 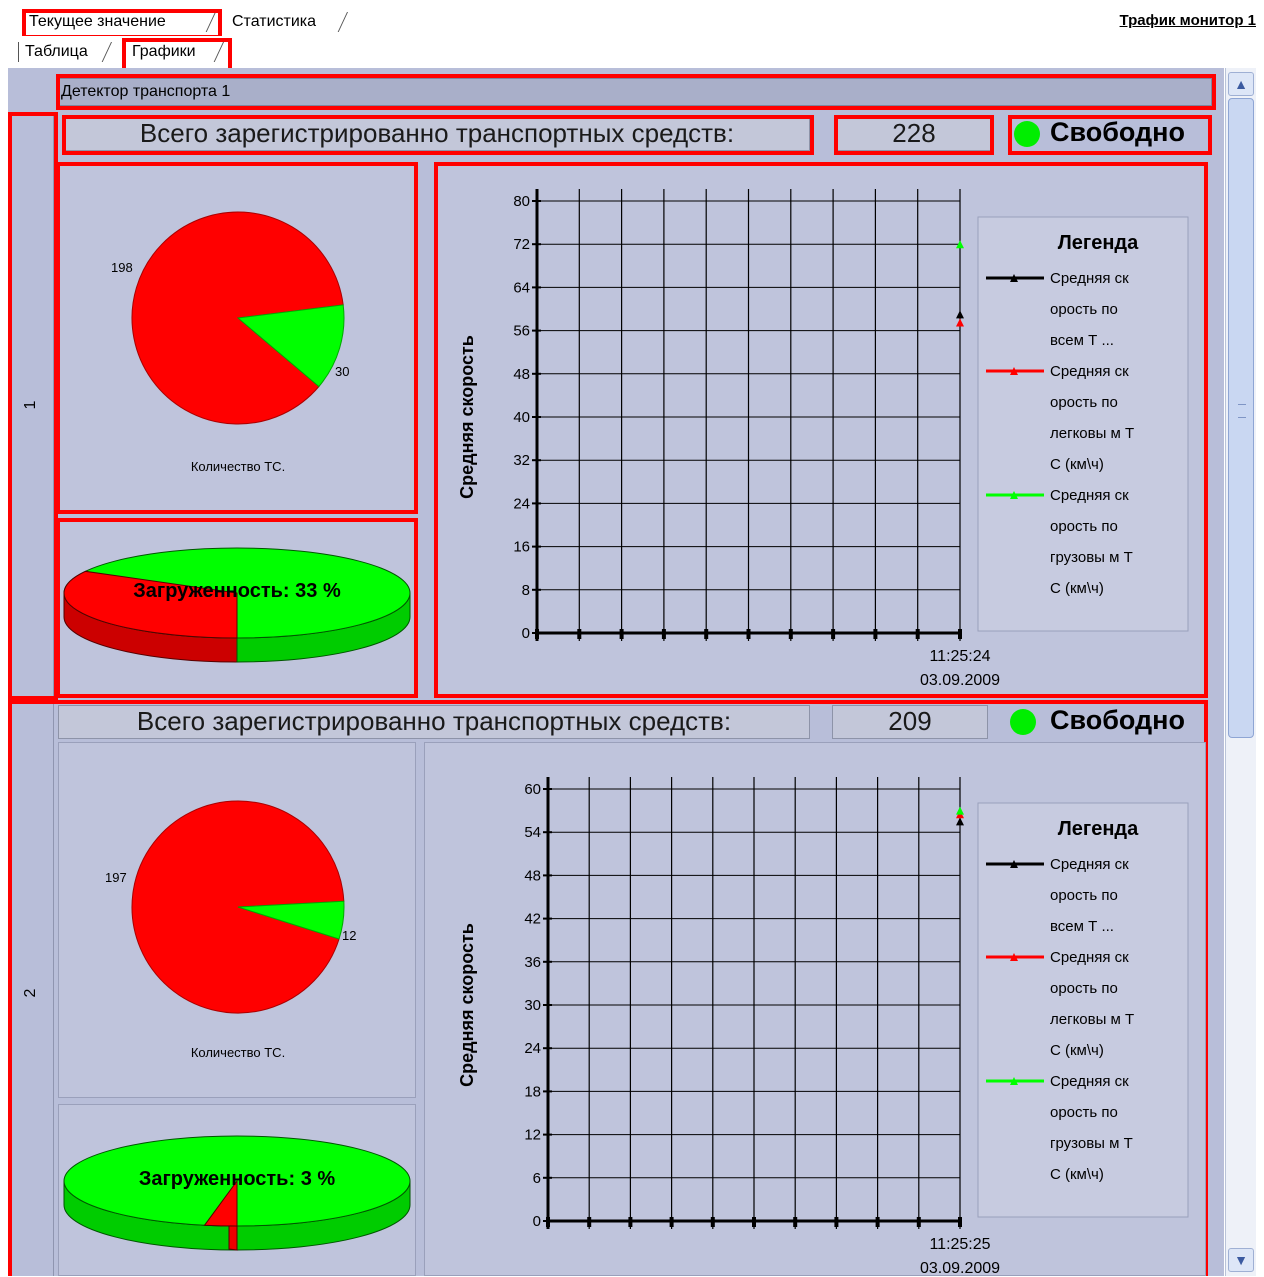 What do you see at coordinates (521, 460) in the screenshot?
I see `y-tick-label: 32` at bounding box center [521, 460].